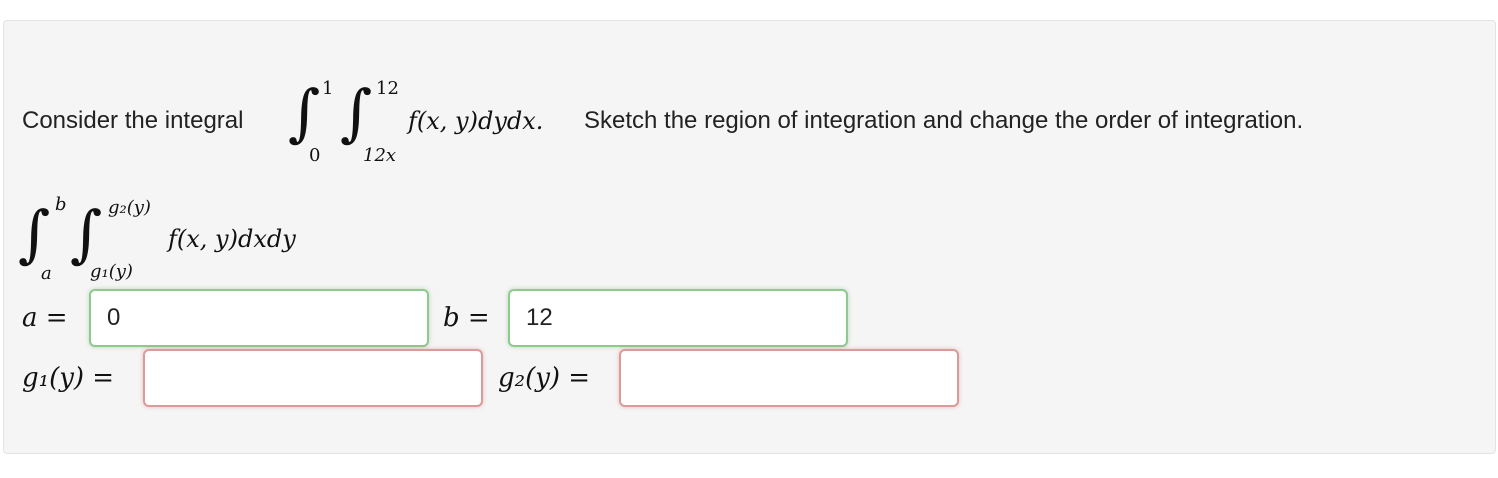  I want to click on reversed-inner-integral-sign: ∫, so click(86, 233).